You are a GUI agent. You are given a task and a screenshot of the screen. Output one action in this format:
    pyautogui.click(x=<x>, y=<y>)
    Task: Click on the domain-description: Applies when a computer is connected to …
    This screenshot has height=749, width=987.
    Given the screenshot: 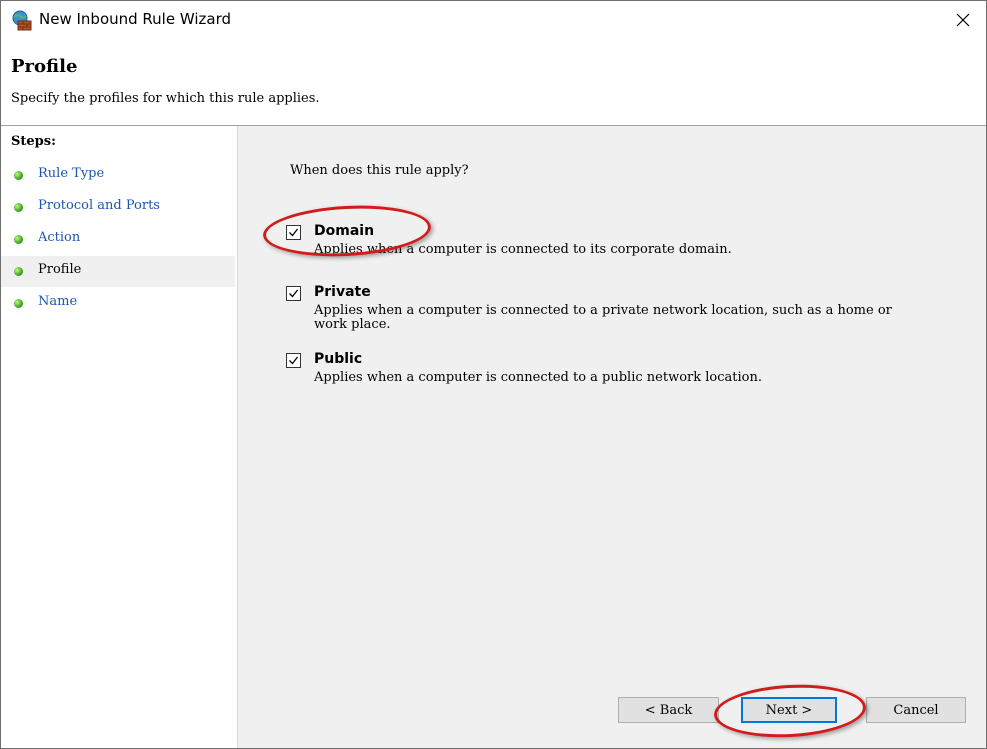 What is the action you would take?
    pyautogui.click(x=523, y=249)
    